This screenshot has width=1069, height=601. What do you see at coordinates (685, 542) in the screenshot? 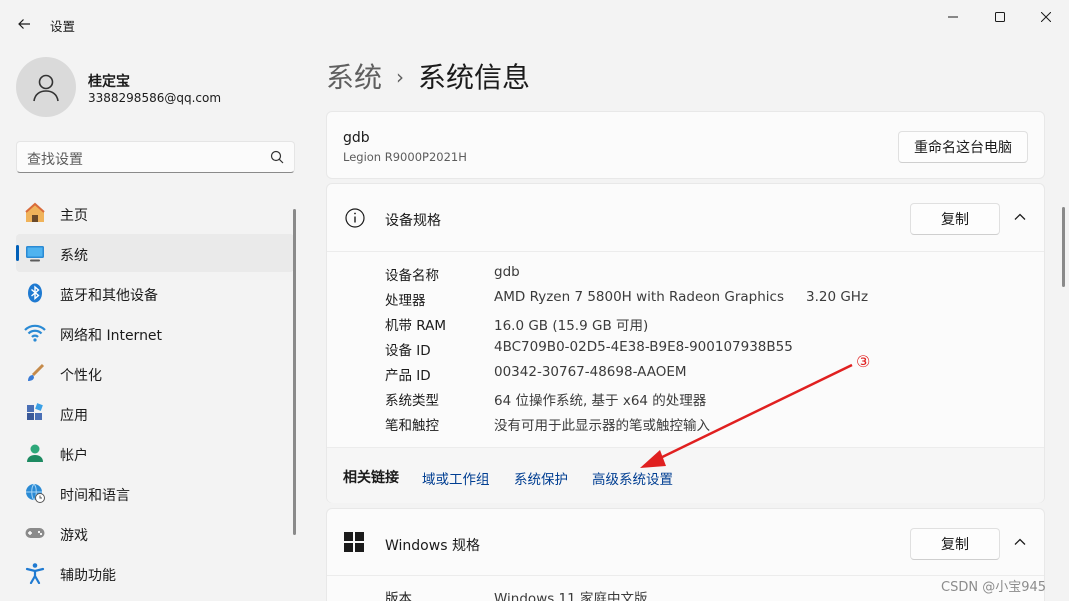
I see `windows-specs-header: Windows 规格 复制` at bounding box center [685, 542].